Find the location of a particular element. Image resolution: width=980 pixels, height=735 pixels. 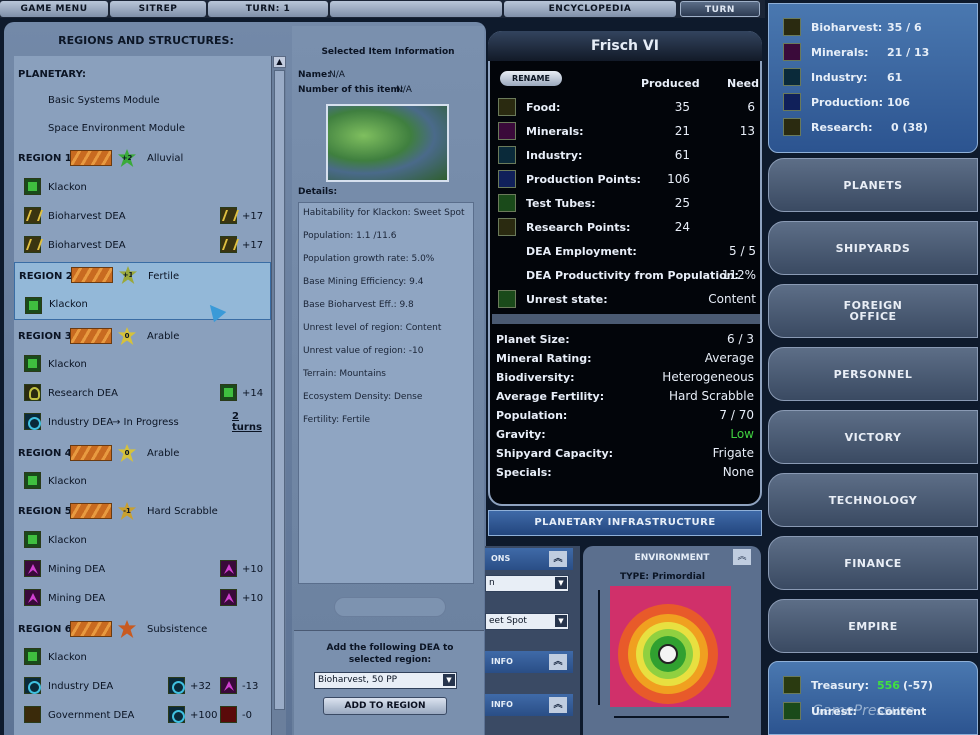

rename-button: RENAME is located at coordinates (531, 78).